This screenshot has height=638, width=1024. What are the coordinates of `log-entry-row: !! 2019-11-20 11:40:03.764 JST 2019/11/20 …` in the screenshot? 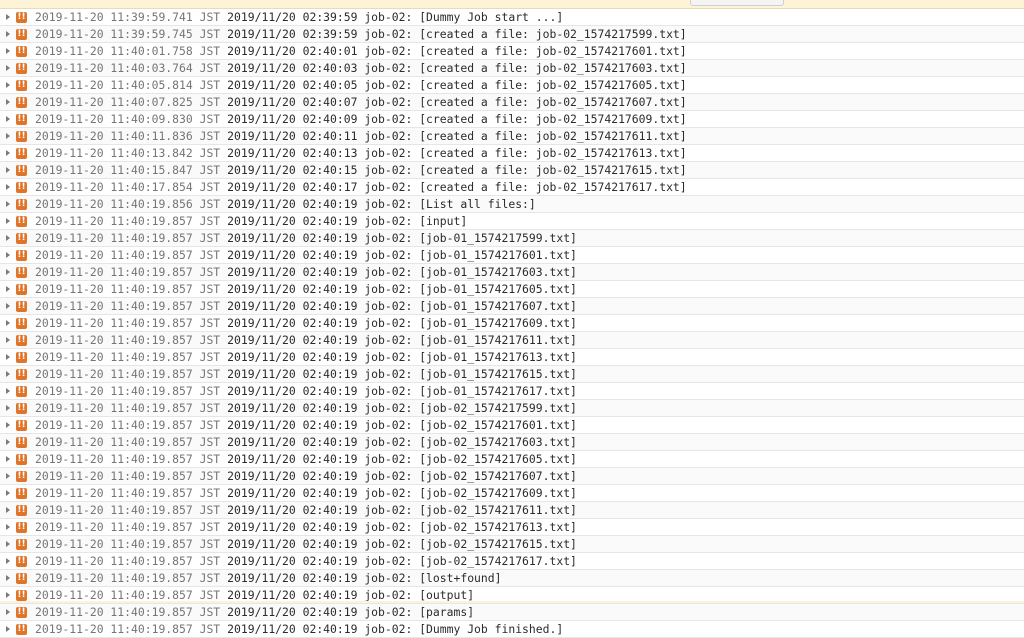 It's located at (512, 68).